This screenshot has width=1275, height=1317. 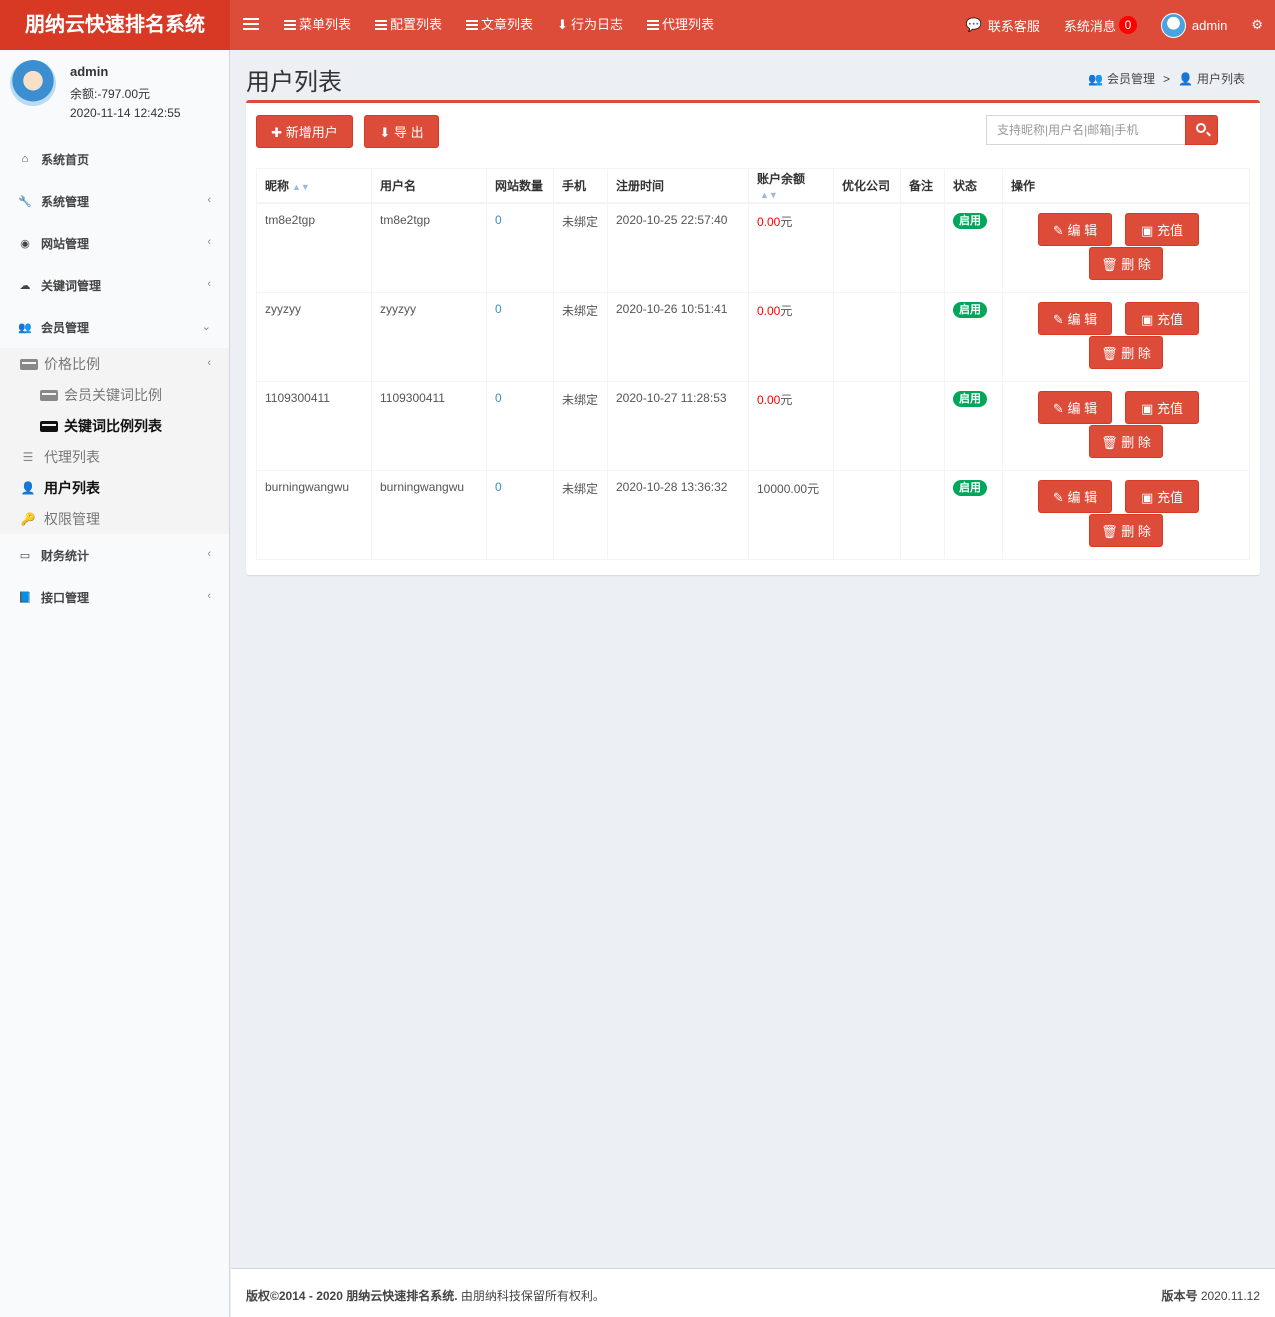 I want to click on sidebar-item-keywords: ☁ 关键词管理 ‹, so click(x=114, y=285).